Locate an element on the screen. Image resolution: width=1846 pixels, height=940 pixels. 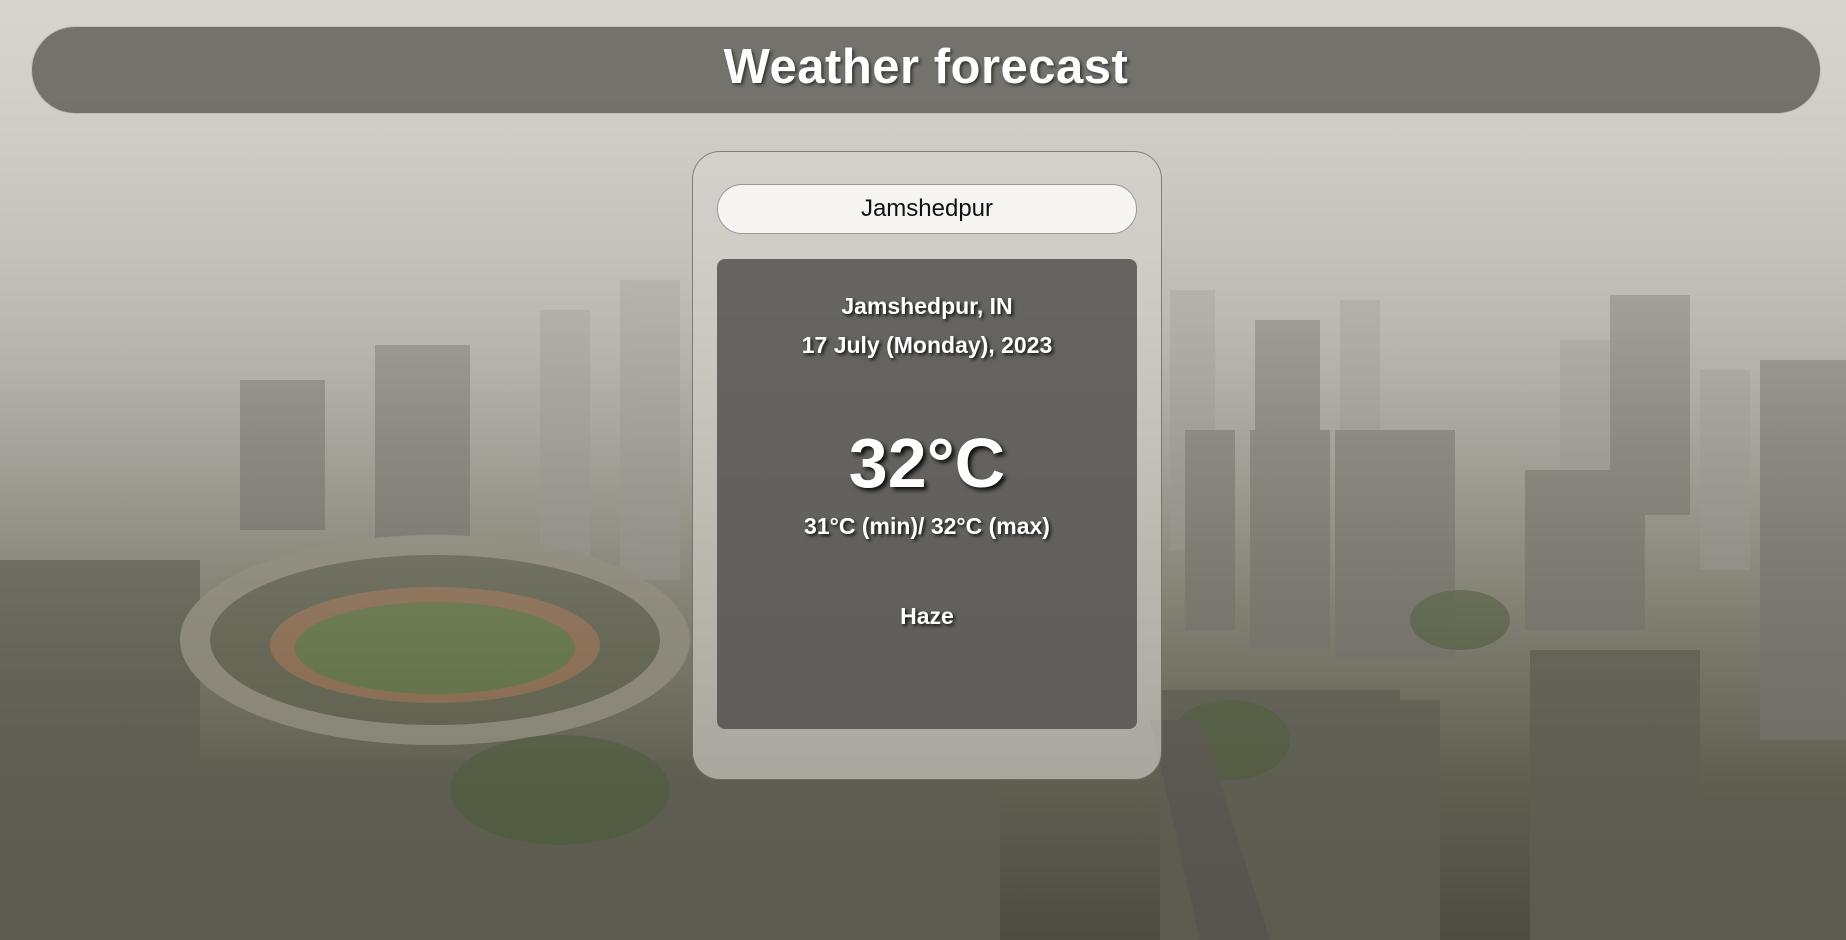
location-label: Jamshedpur, IN is located at coordinates (927, 306).